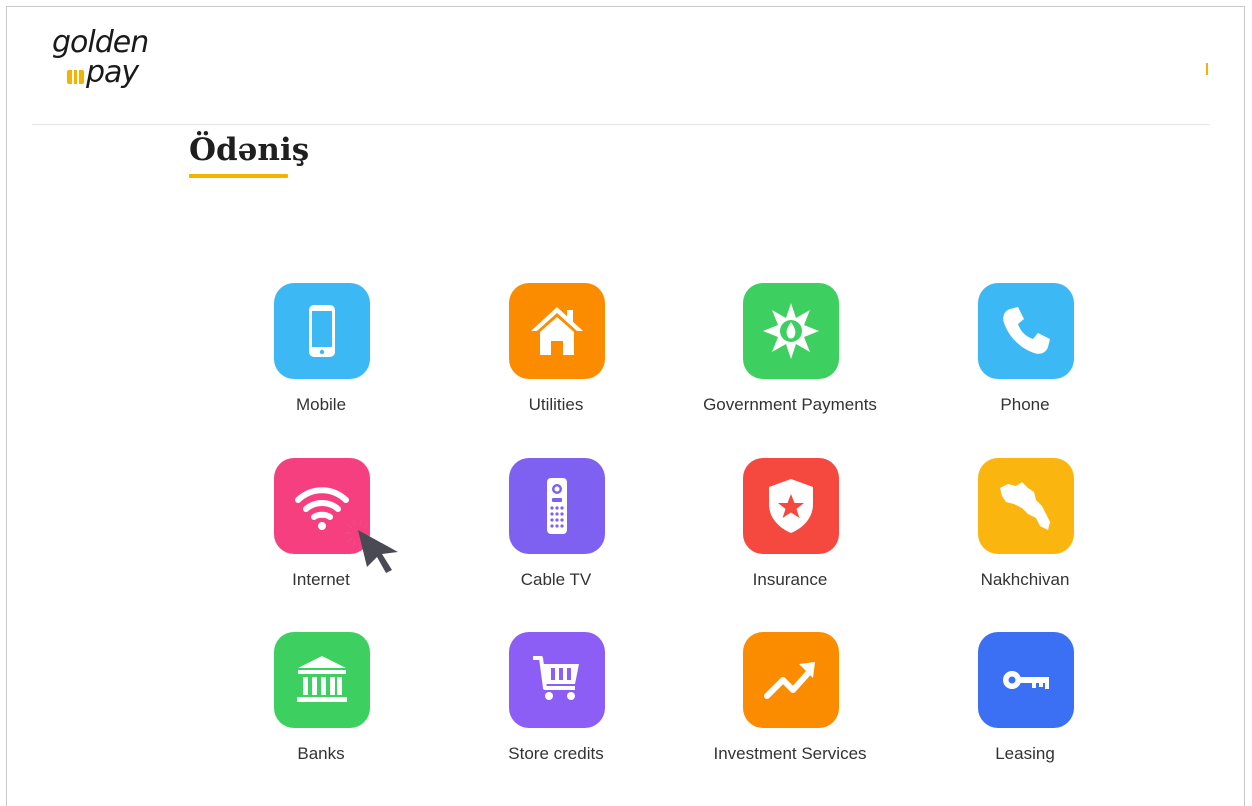 Image resolution: width=1252 pixels, height=806 pixels. I want to click on mobile-phone-icon, so click(322, 331).